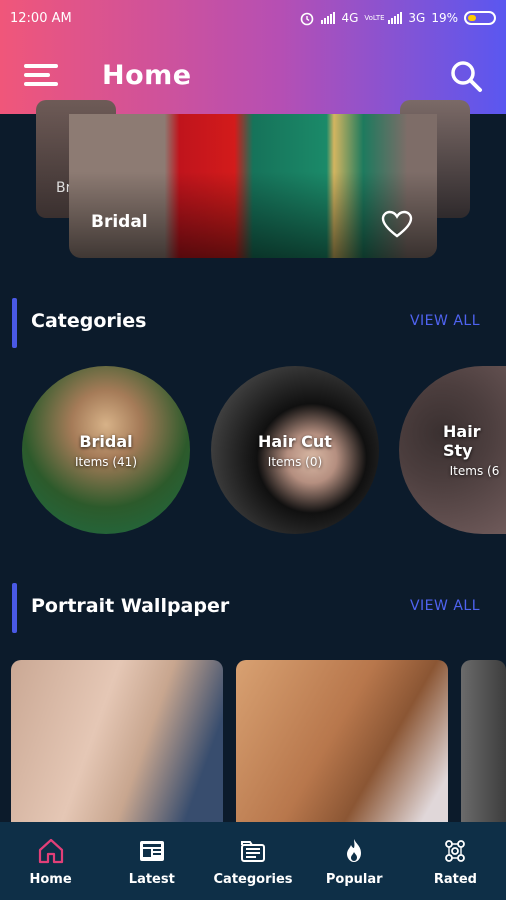 The image size is (506, 900). What do you see at coordinates (354, 850) in the screenshot?
I see `fire-icon` at bounding box center [354, 850].